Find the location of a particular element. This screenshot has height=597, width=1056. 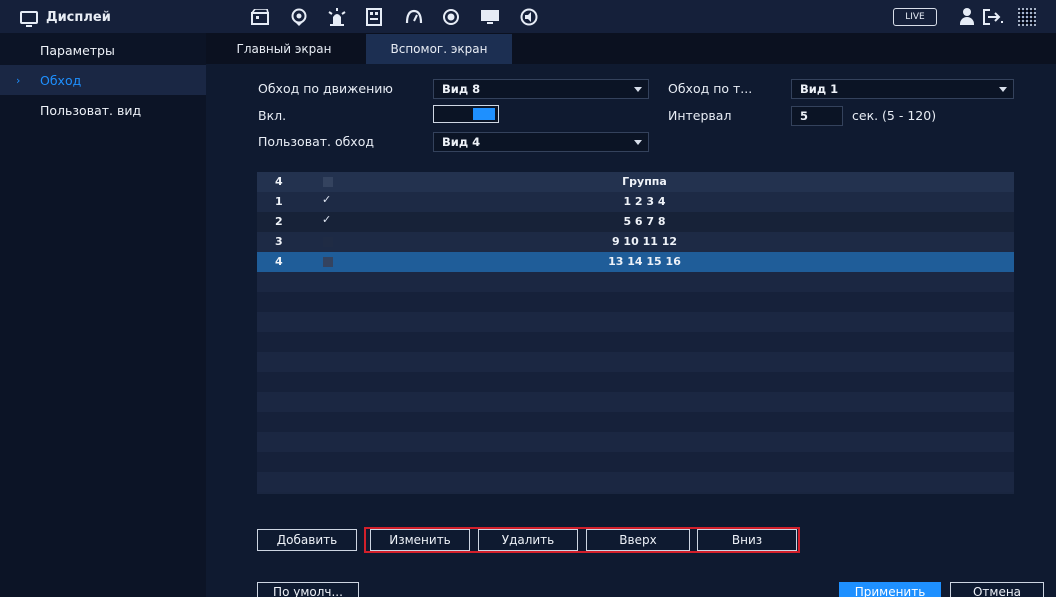

header-group: Группа is located at coordinates (644, 181).